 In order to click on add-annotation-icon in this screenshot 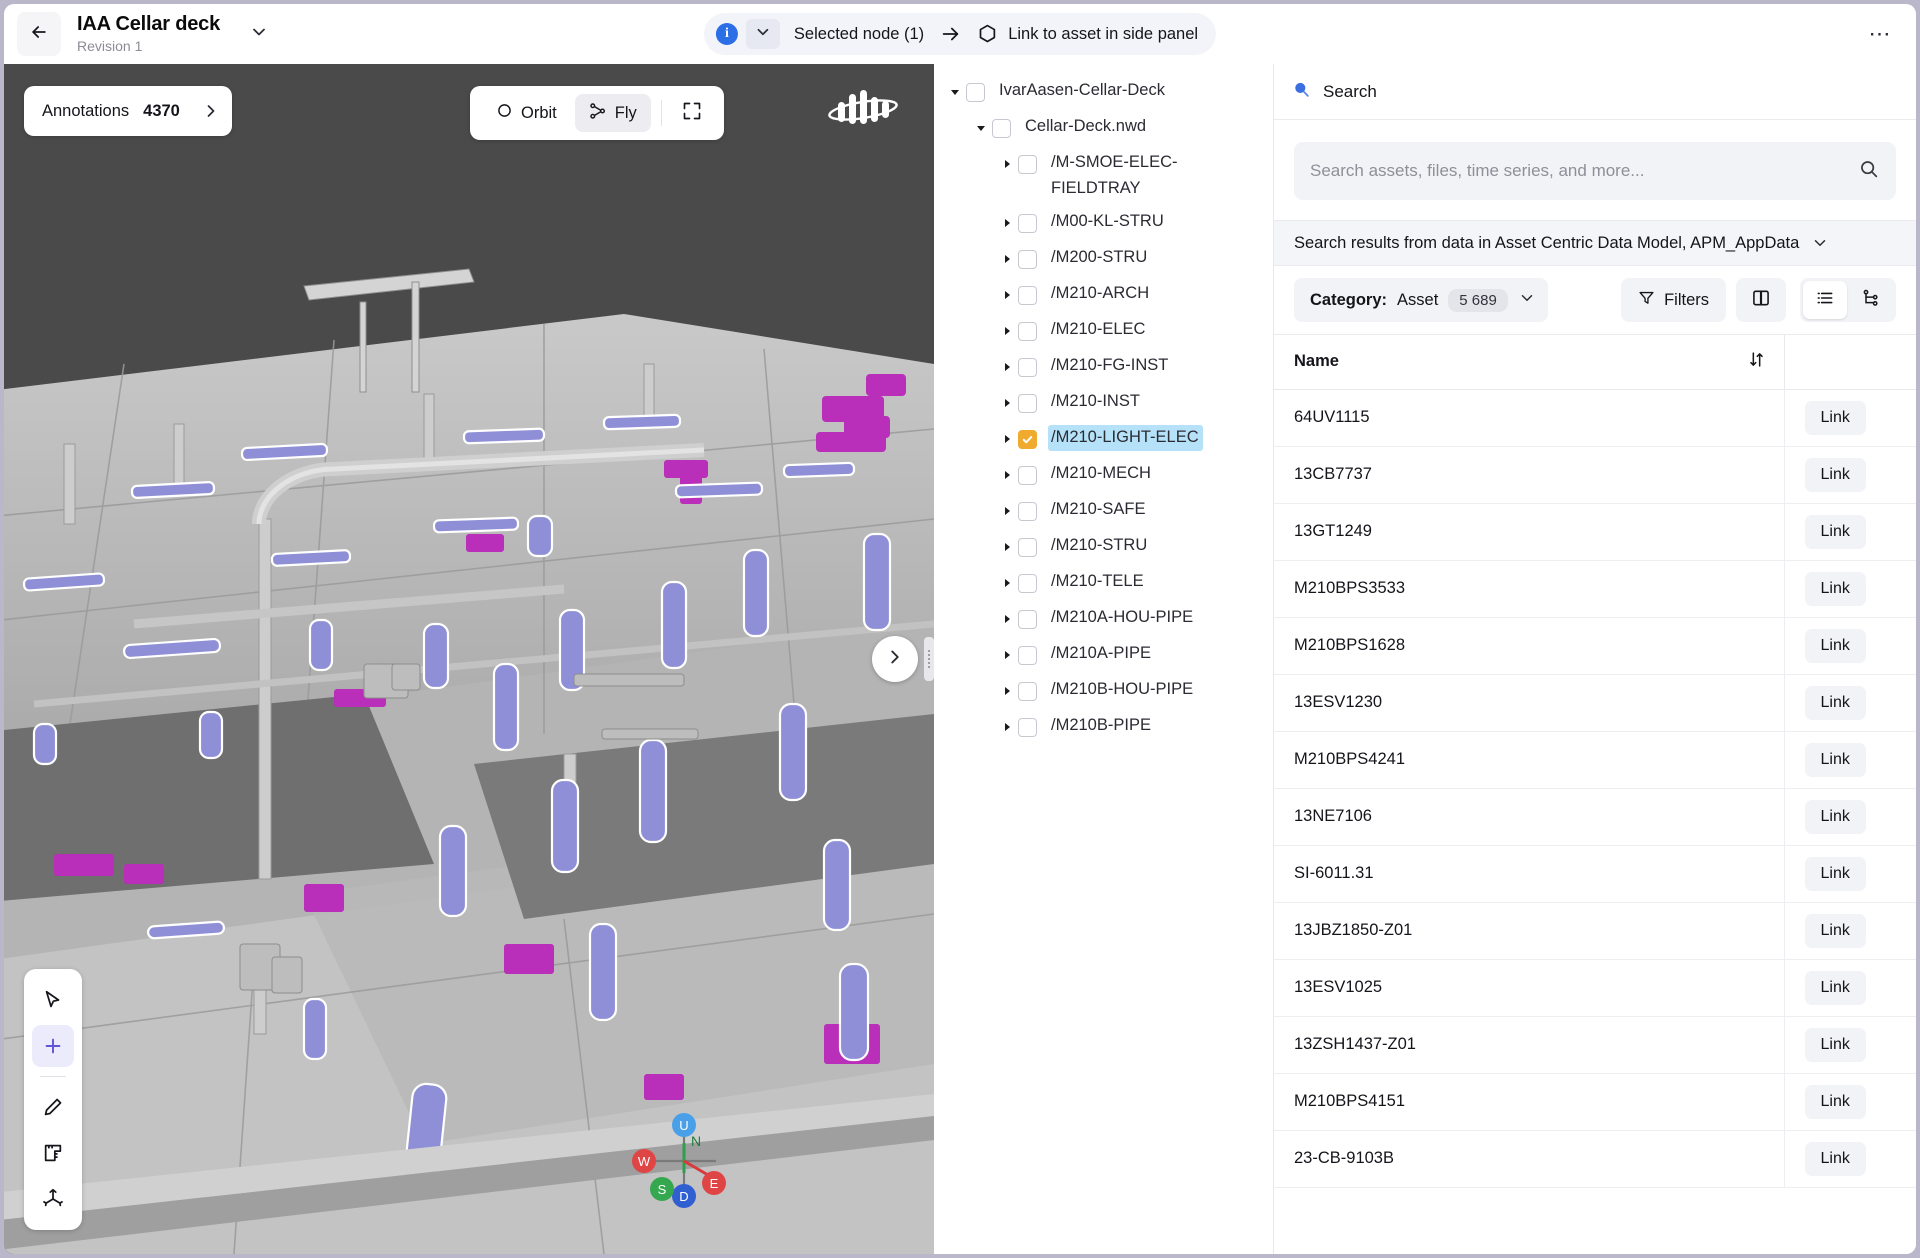, I will do `click(53, 1046)`.